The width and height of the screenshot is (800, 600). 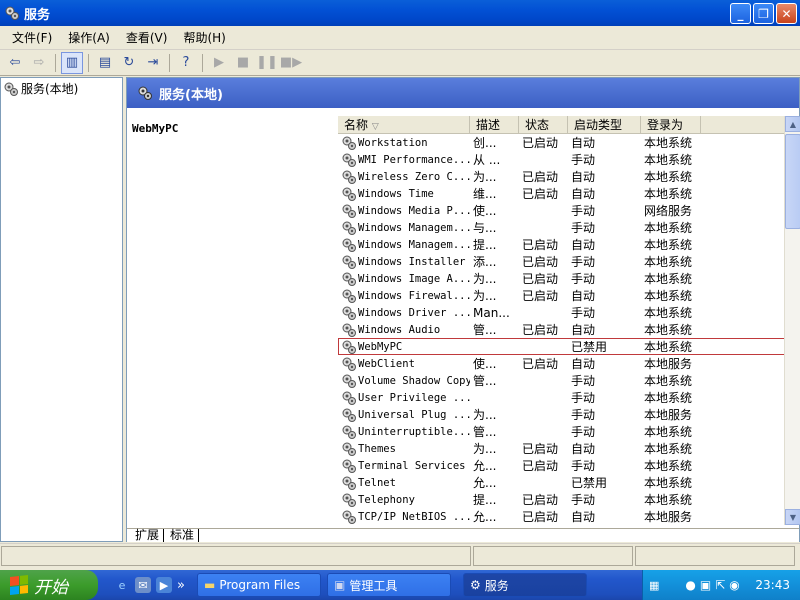 I want to click on menu-view: 查看(V), so click(x=147, y=37).